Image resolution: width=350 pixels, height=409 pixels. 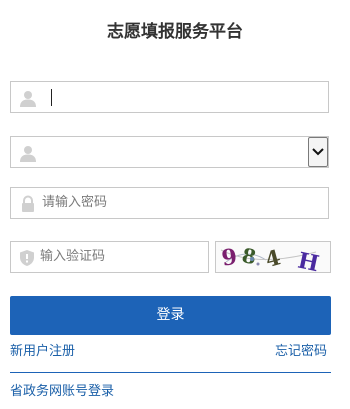 I want to click on lock-icon, so click(x=28, y=204).